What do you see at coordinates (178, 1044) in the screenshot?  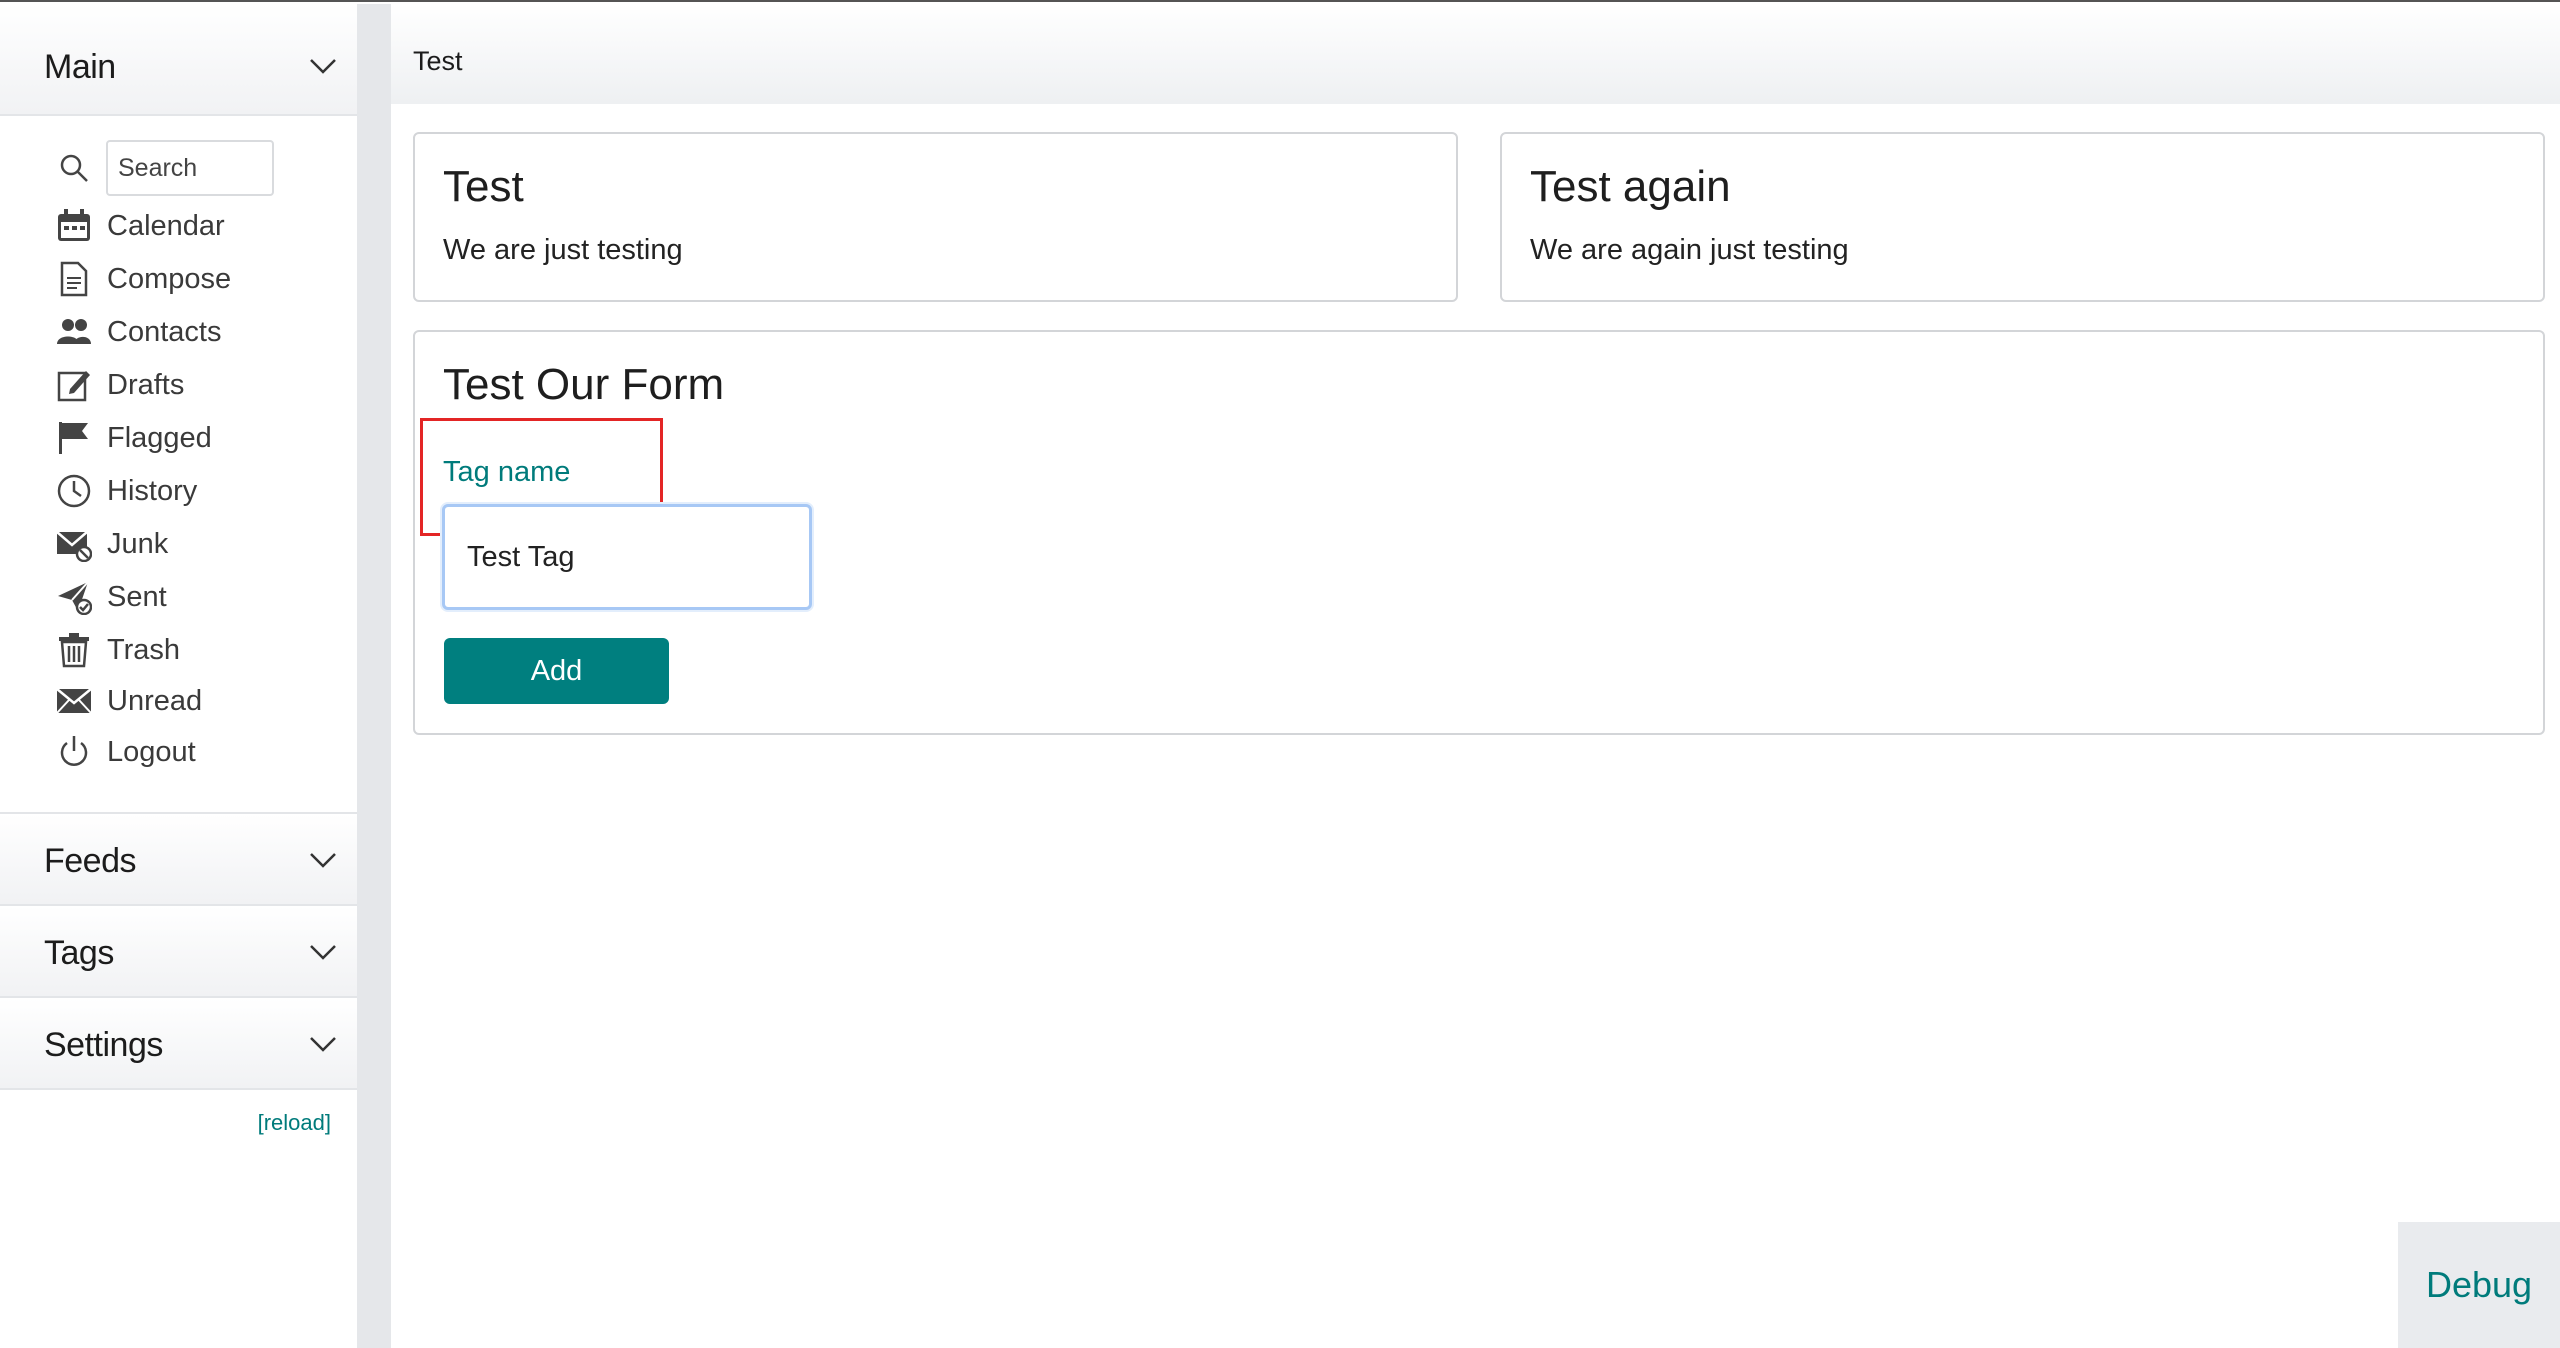 I see `section-settings: Settings` at bounding box center [178, 1044].